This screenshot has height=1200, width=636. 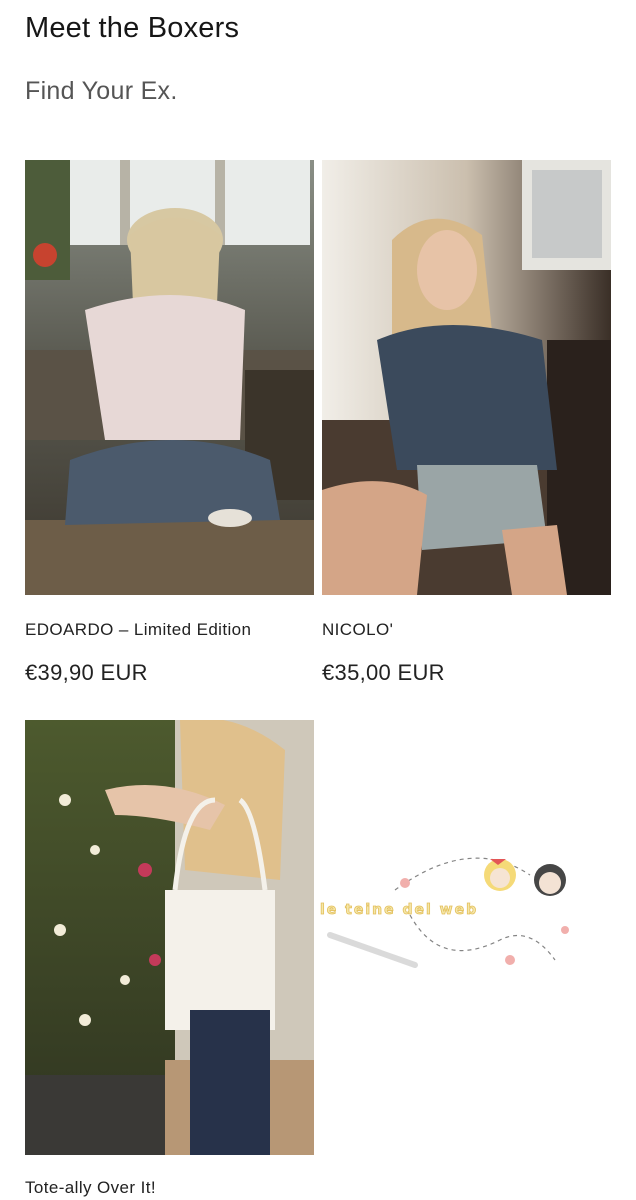 I want to click on product-name-tote: Tote-ally Over It!, so click(x=90, y=1188).